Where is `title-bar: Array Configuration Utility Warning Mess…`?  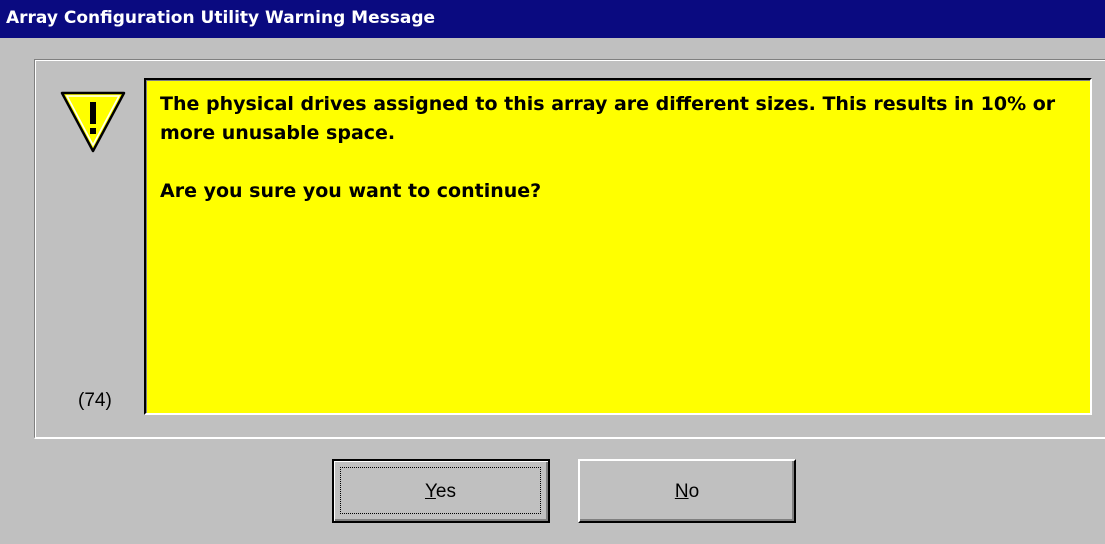
title-bar: Array Configuration Utility Warning Mess… is located at coordinates (552, 19).